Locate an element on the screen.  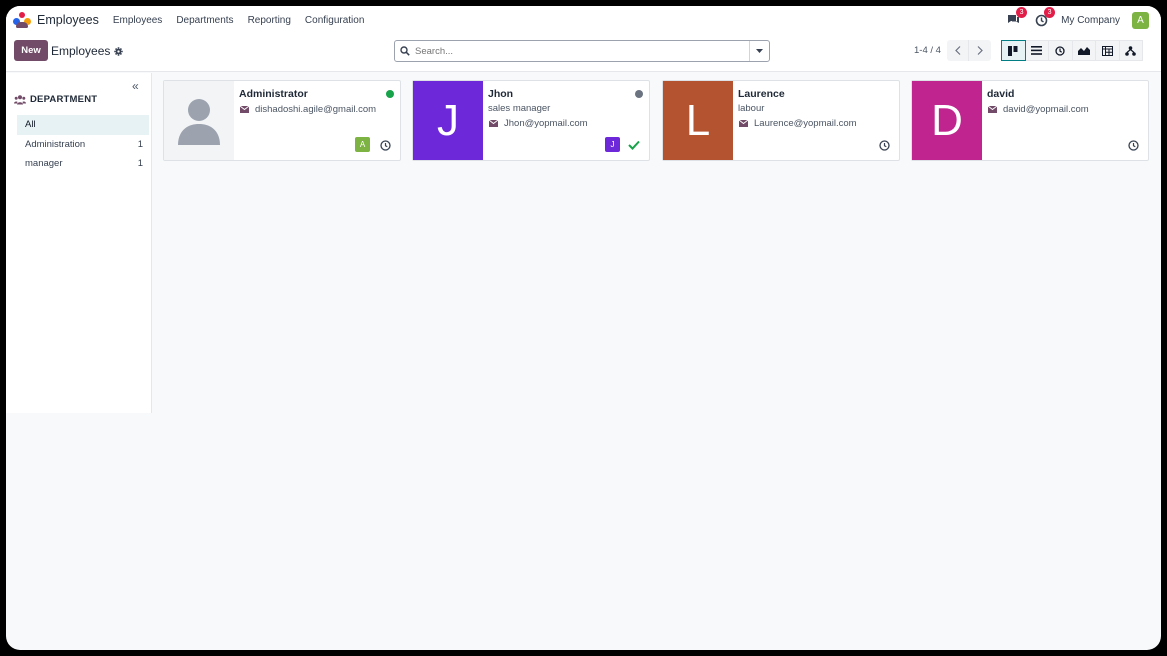
control-panel: New Employees 1-4 / 4 is located at coordinates (583, 53).